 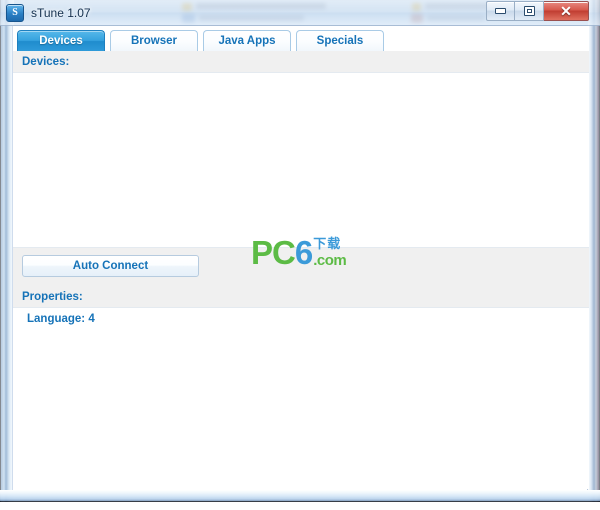 I want to click on window-border-bottom, so click(x=300, y=496).